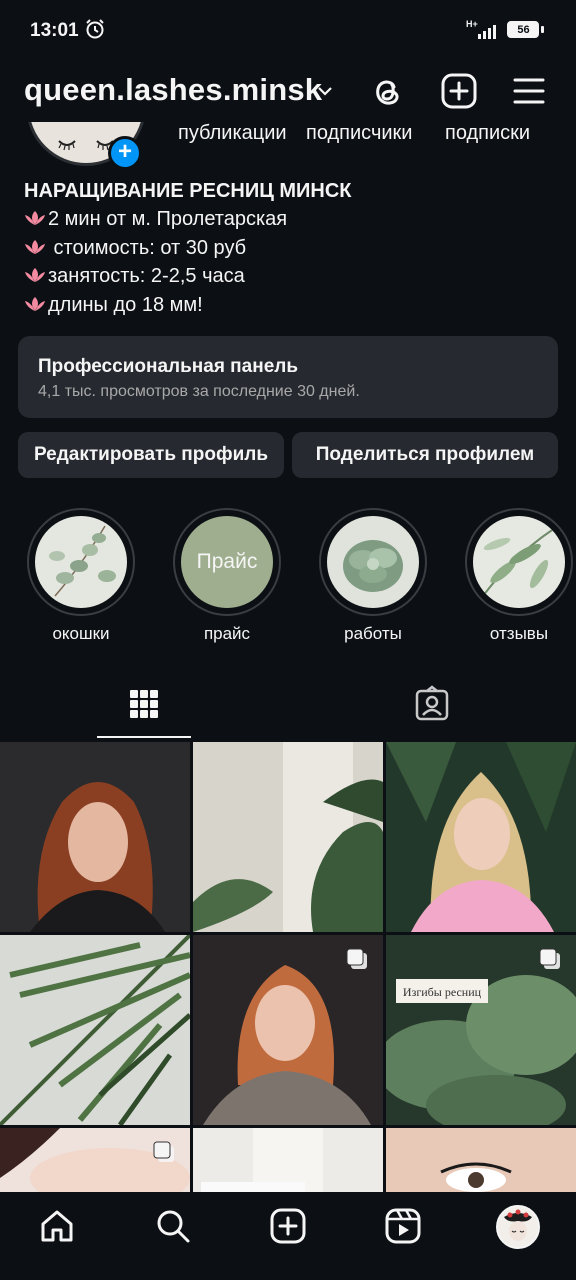  I want to click on following-label: подписки, so click(487, 134).